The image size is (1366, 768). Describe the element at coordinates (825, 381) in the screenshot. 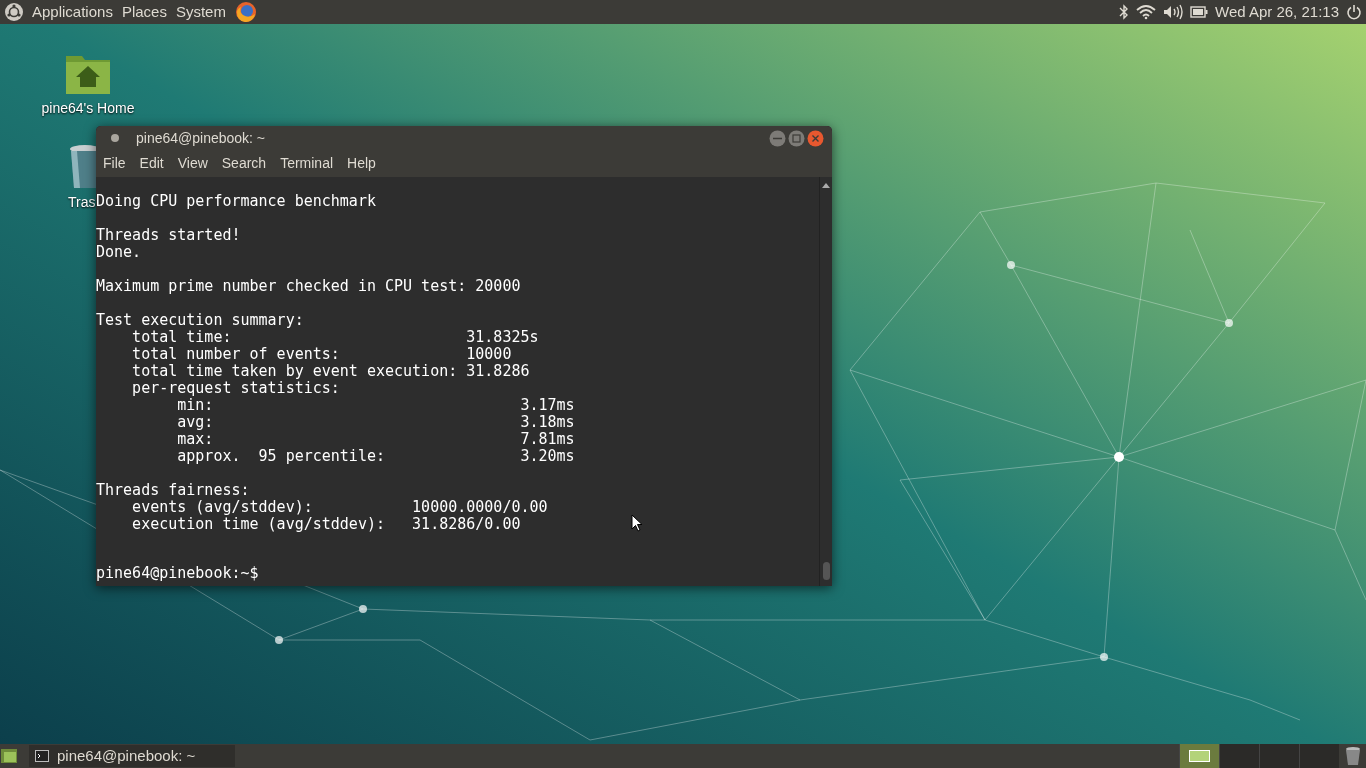

I see `scrollbar` at that location.